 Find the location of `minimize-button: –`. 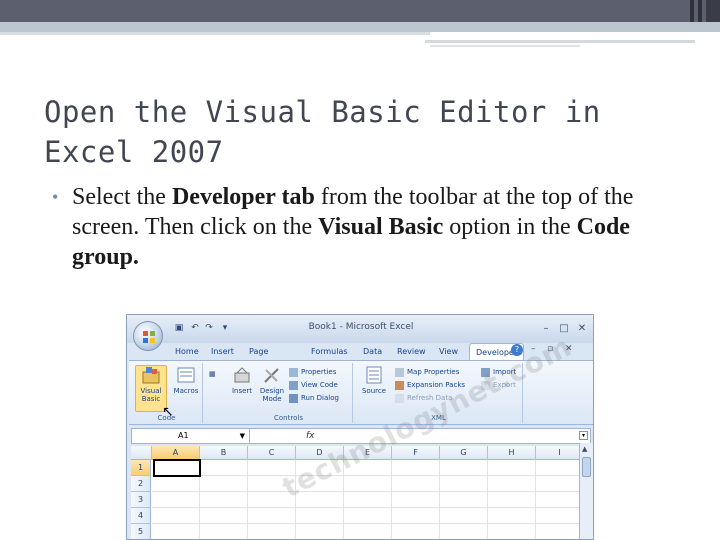

minimize-button: – is located at coordinates (546, 328).